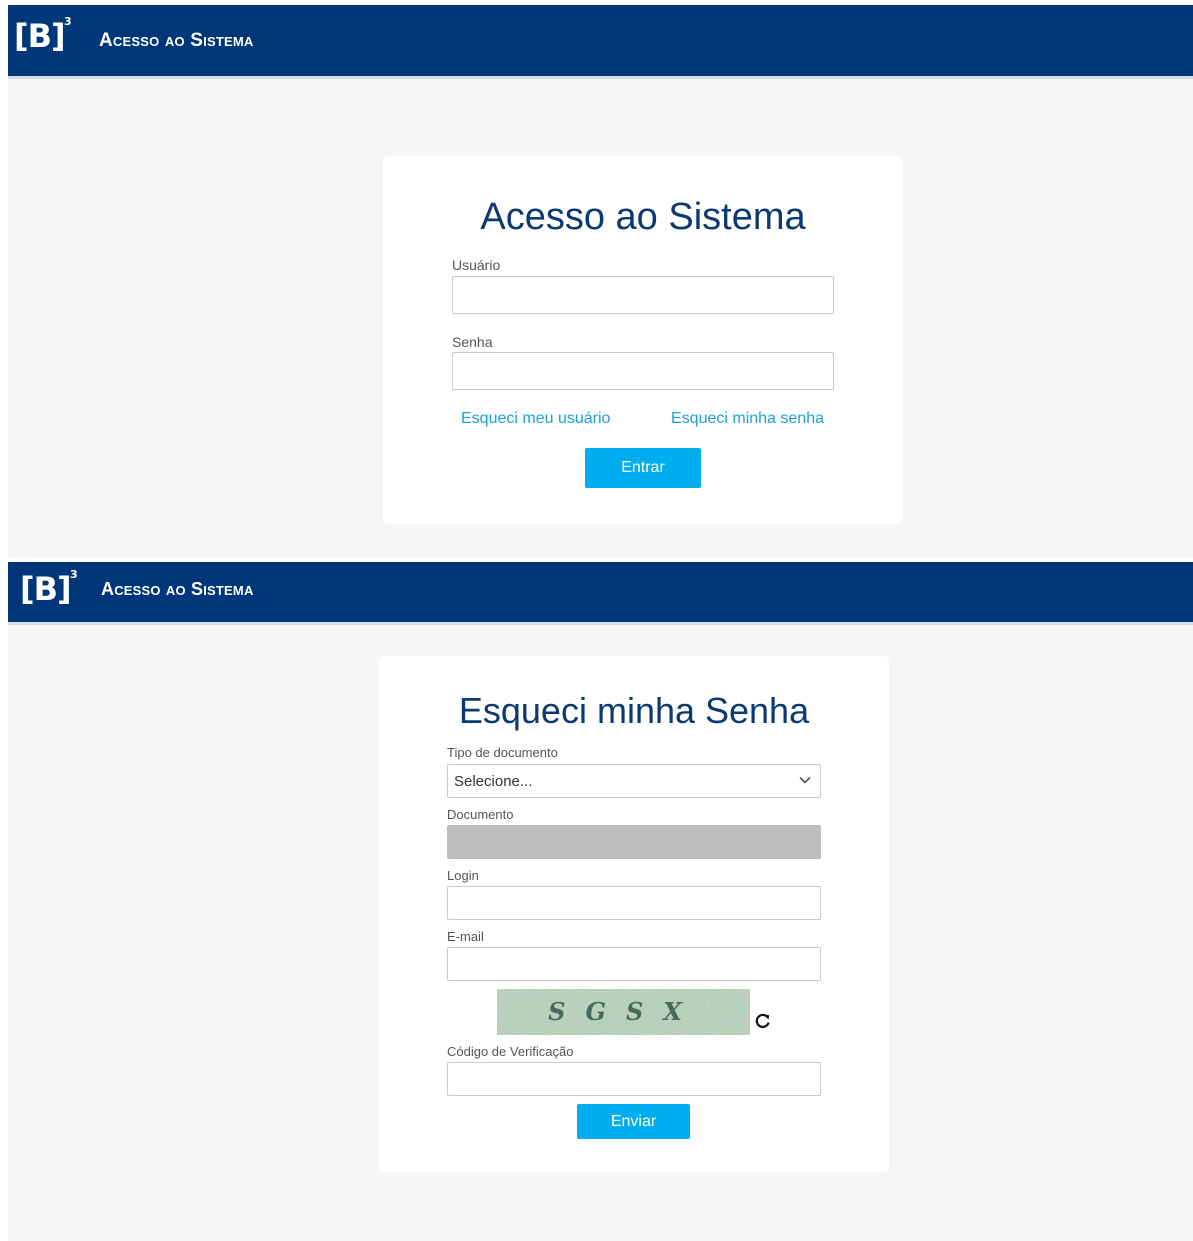 Image resolution: width=1193 pixels, height=1241 pixels. Describe the element at coordinates (472, 342) in the screenshot. I see `password-label: Senha` at that location.